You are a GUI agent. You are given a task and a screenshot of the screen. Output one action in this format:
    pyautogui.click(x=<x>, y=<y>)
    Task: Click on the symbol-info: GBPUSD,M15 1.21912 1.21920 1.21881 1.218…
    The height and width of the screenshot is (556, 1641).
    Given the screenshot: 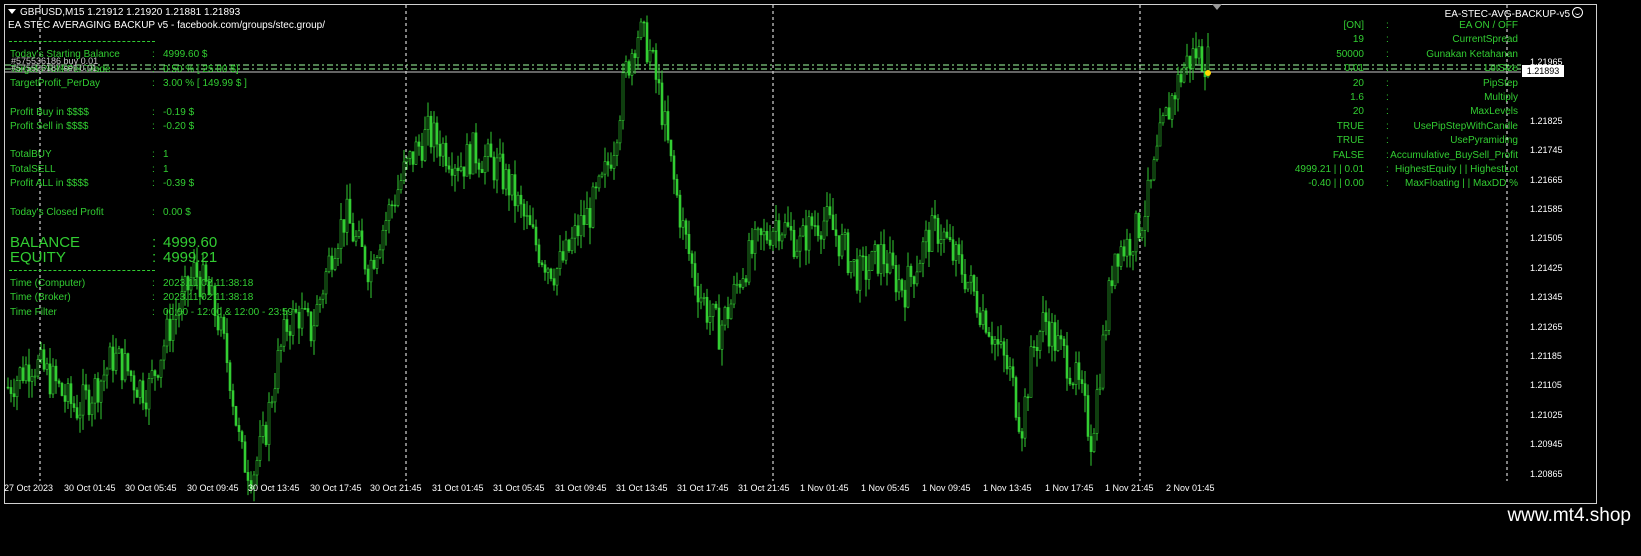 What is the action you would take?
    pyautogui.click(x=124, y=12)
    